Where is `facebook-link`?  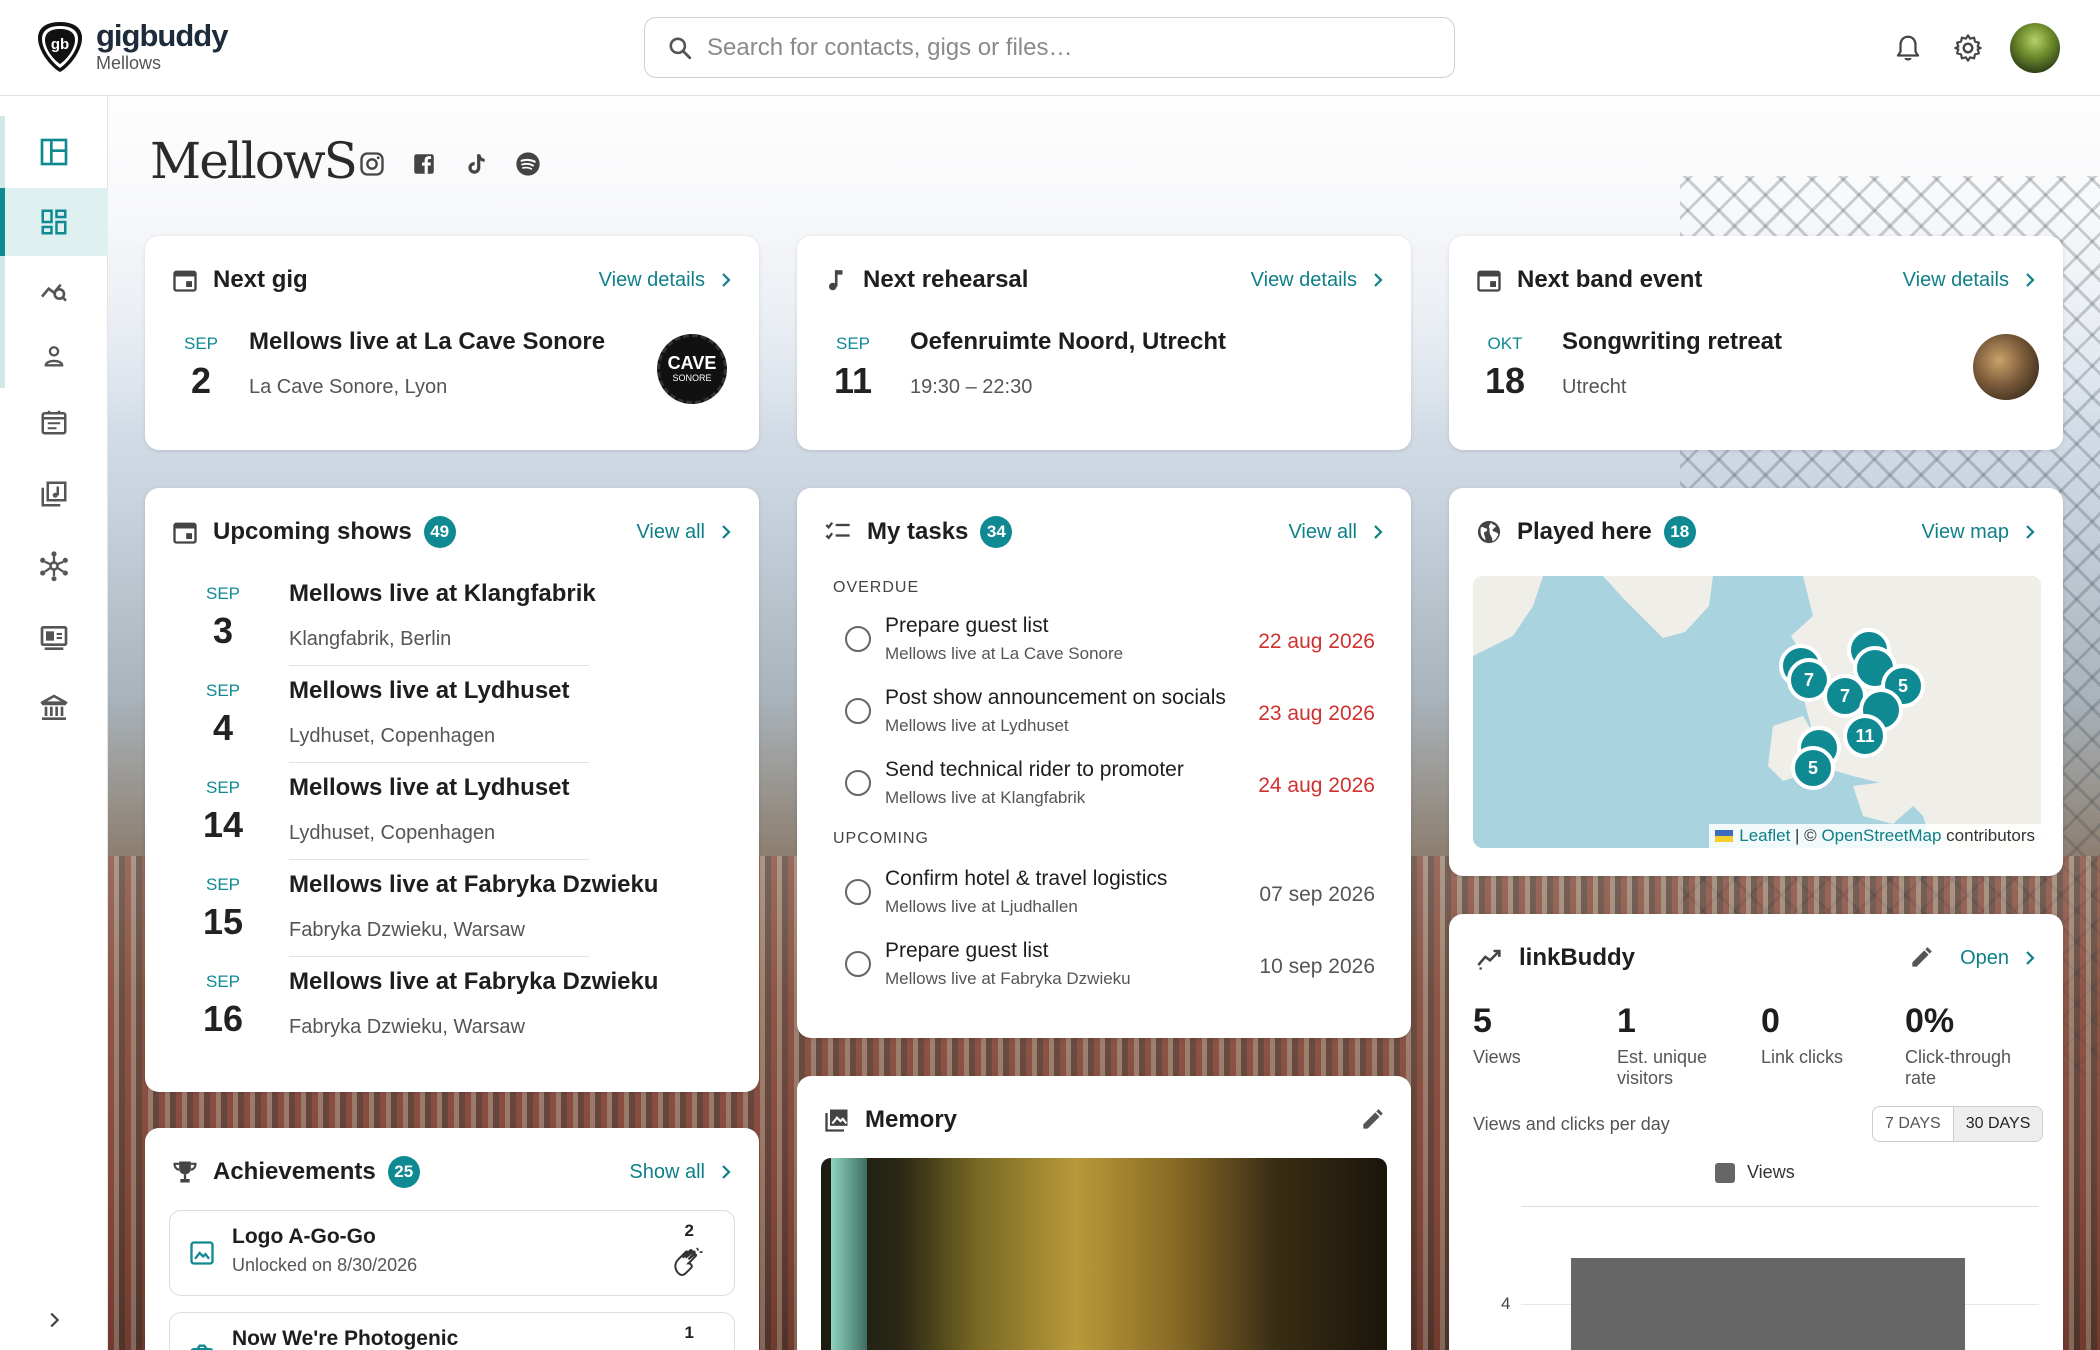
facebook-link is located at coordinates (424, 164).